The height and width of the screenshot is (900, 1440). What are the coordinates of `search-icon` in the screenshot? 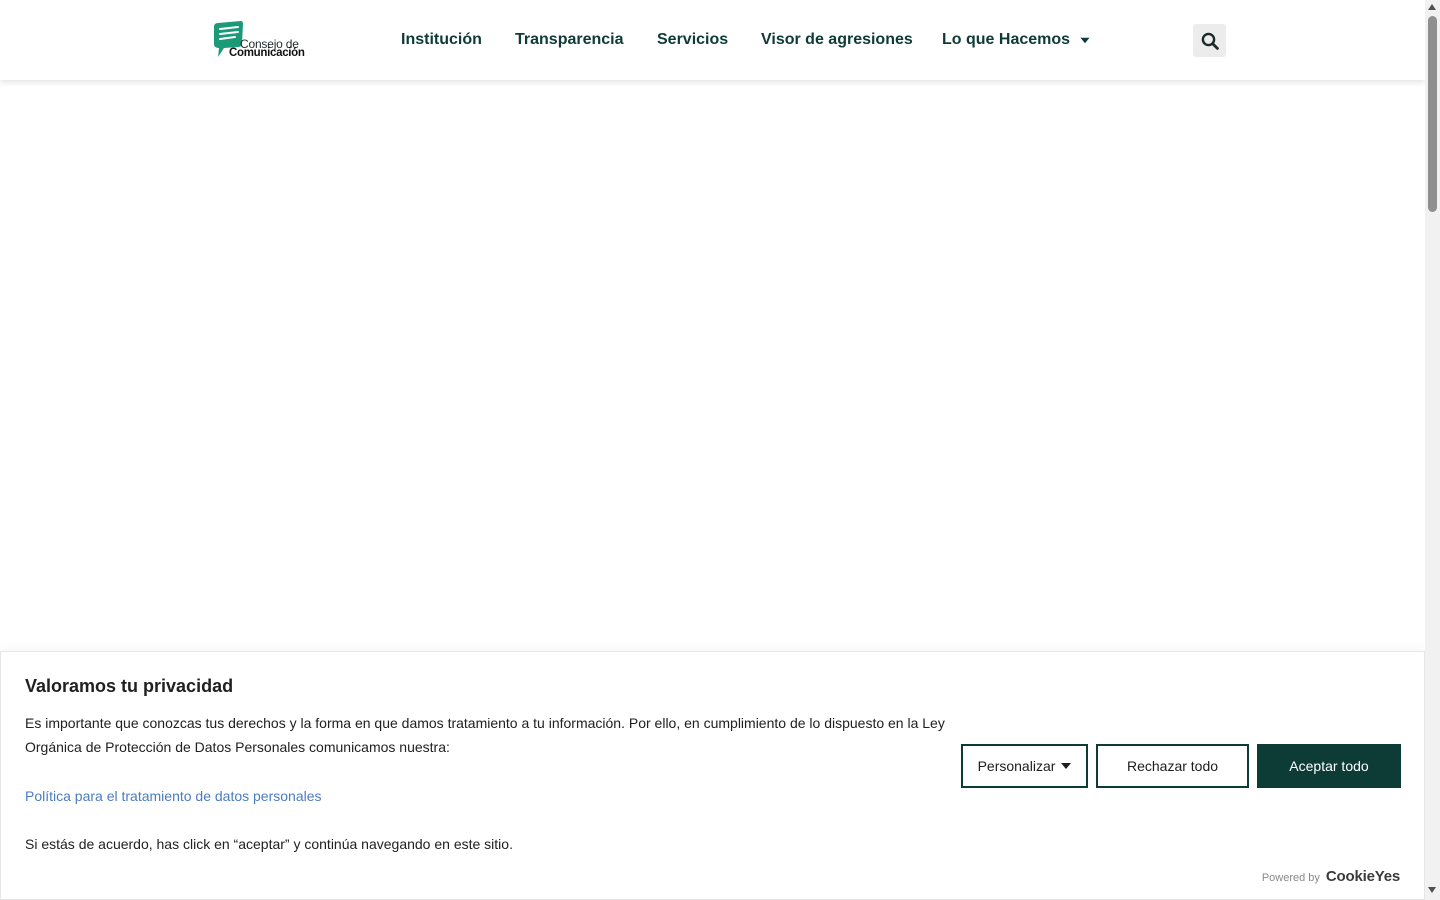 It's located at (1210, 41).